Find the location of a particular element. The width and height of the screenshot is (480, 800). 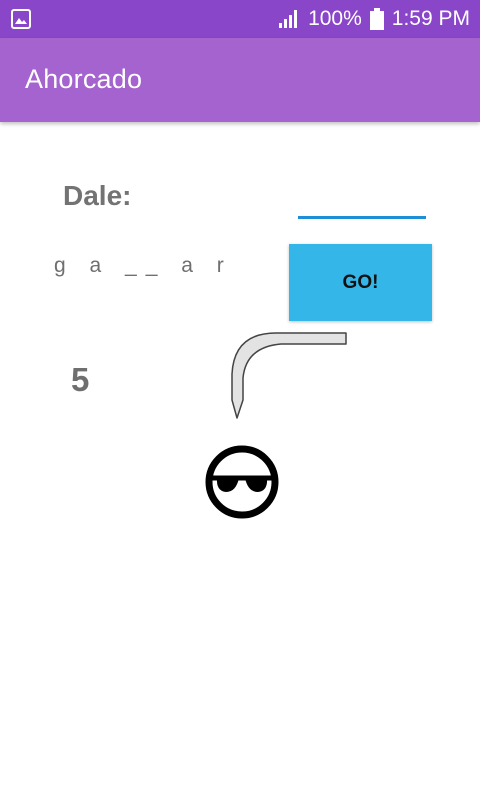

hangman-head-icon is located at coordinates (242, 482).